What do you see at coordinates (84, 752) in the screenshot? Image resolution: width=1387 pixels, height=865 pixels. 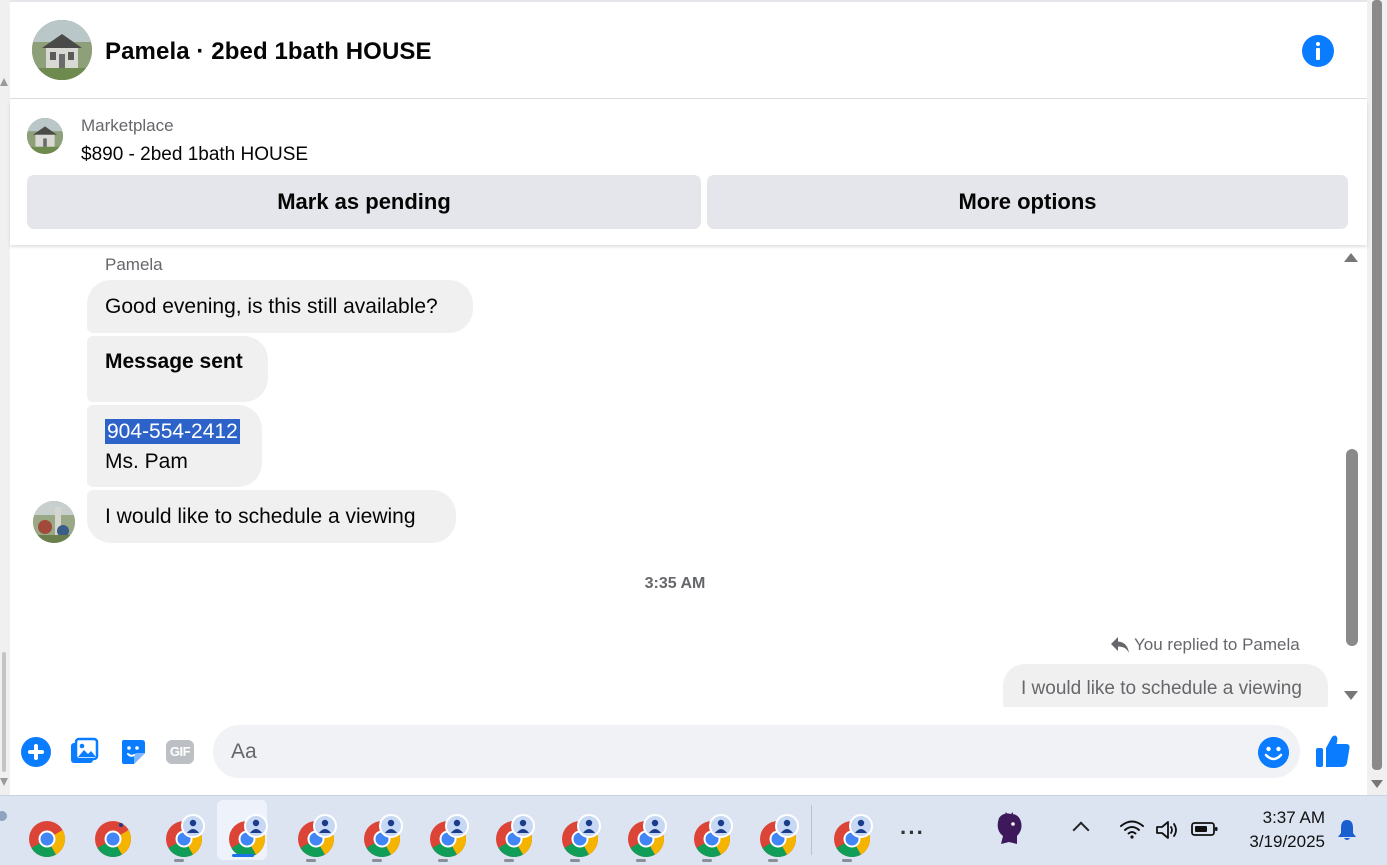 I see `photo-icon` at bounding box center [84, 752].